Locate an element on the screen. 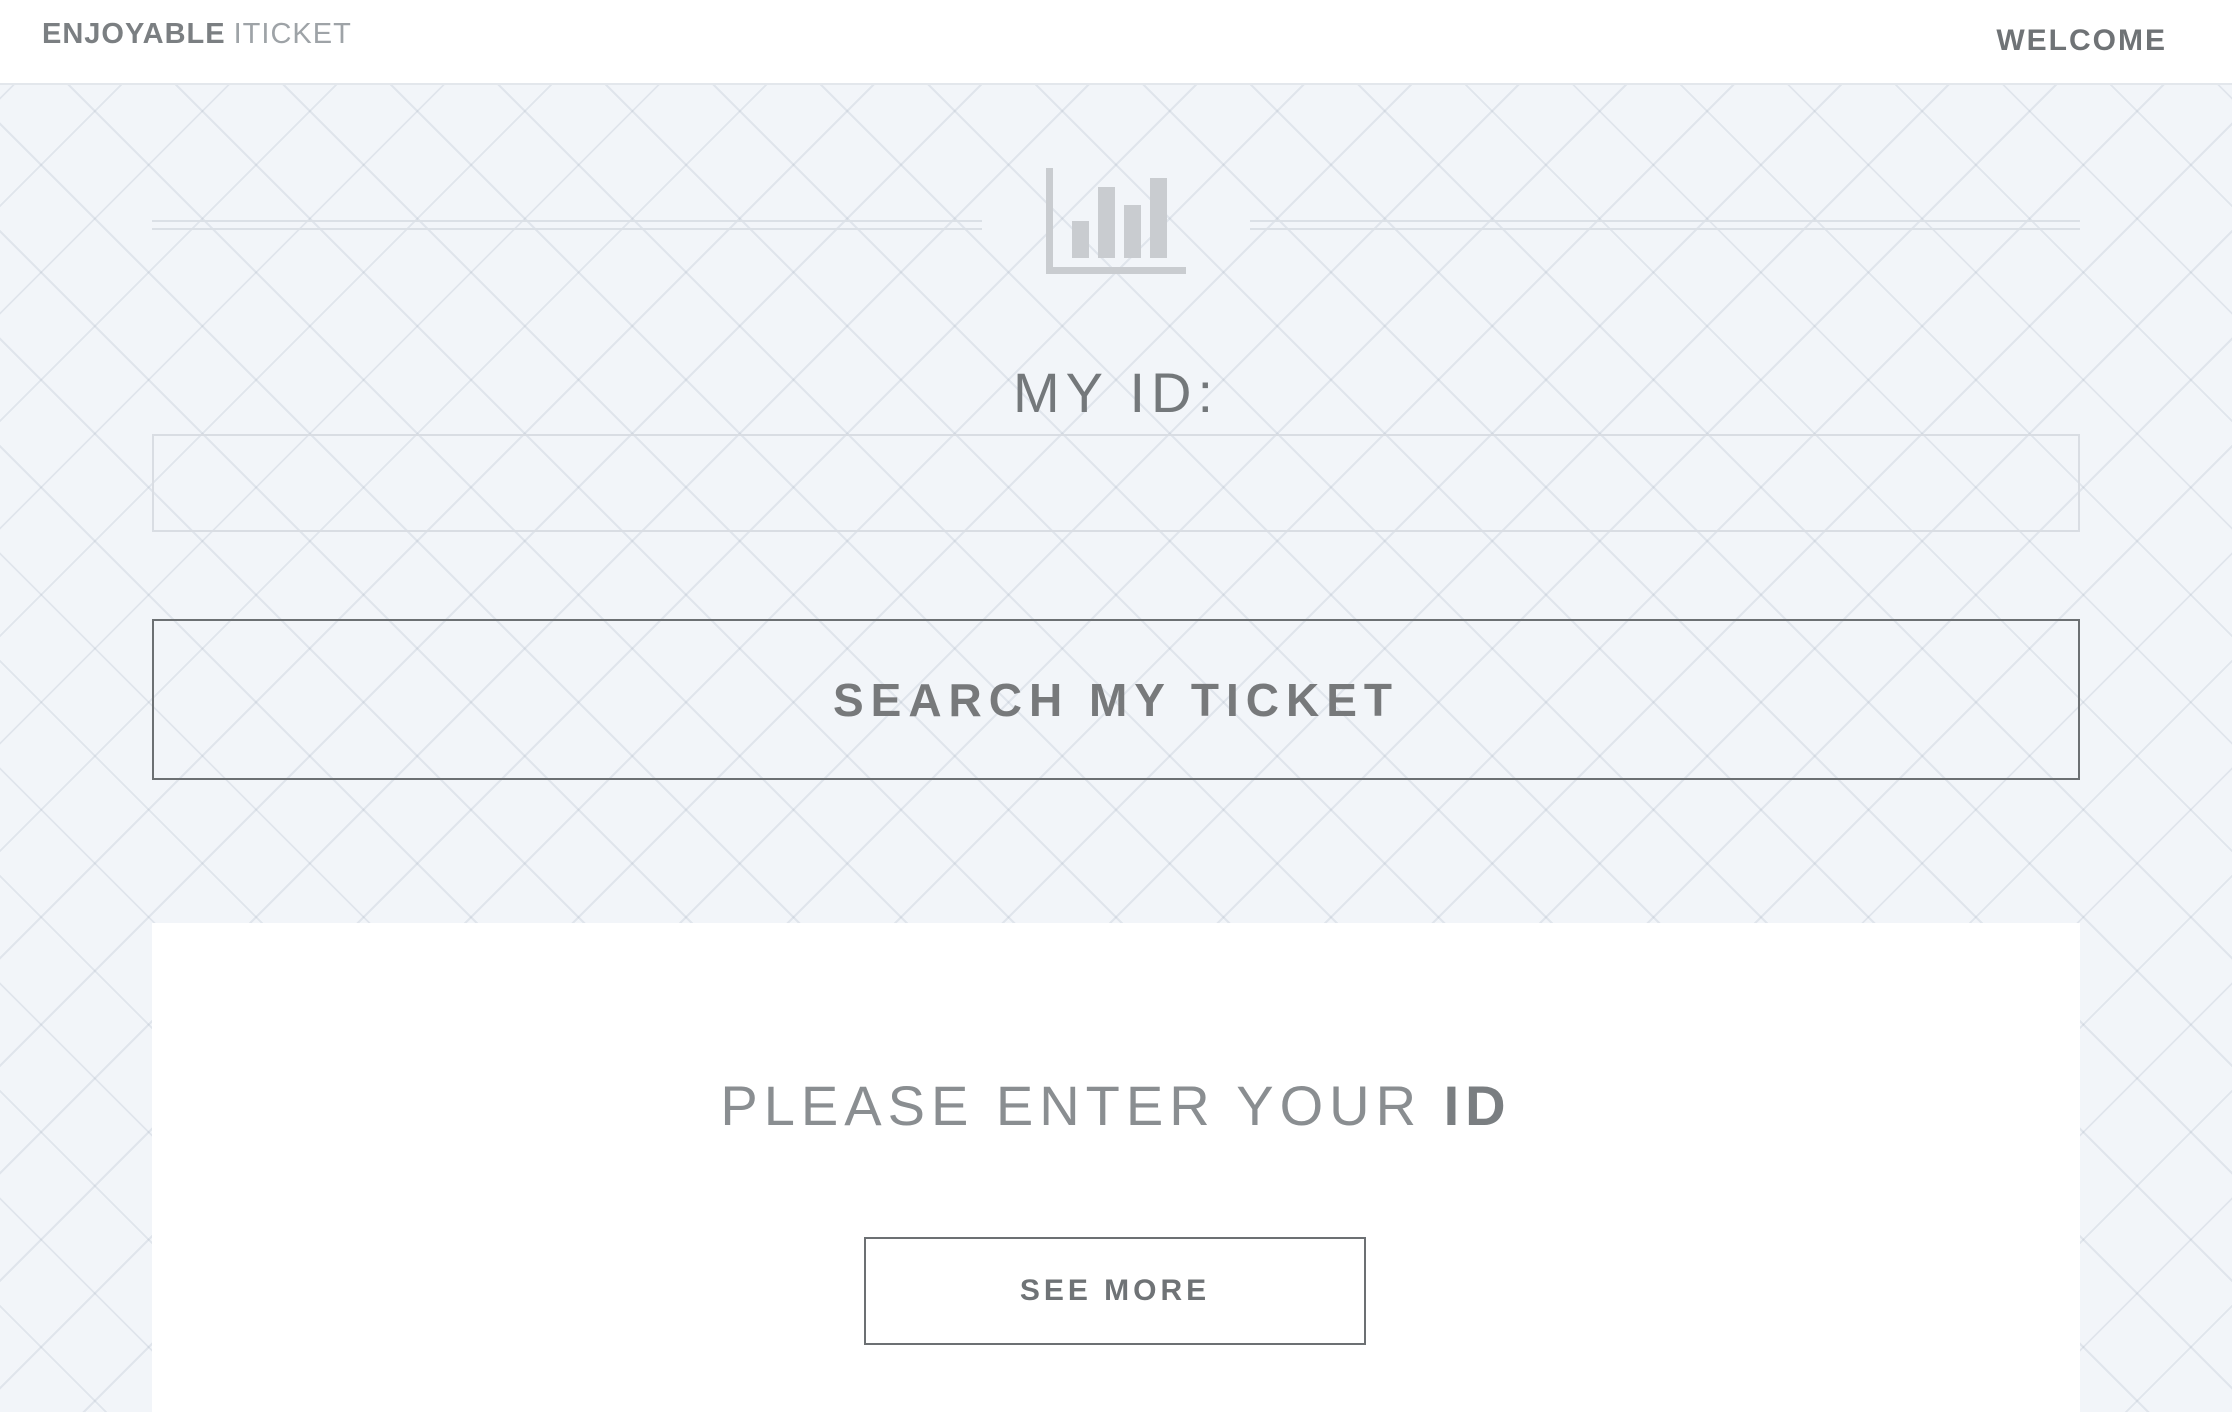 This screenshot has width=2232, height=1412. divider-right is located at coordinates (1665, 225).